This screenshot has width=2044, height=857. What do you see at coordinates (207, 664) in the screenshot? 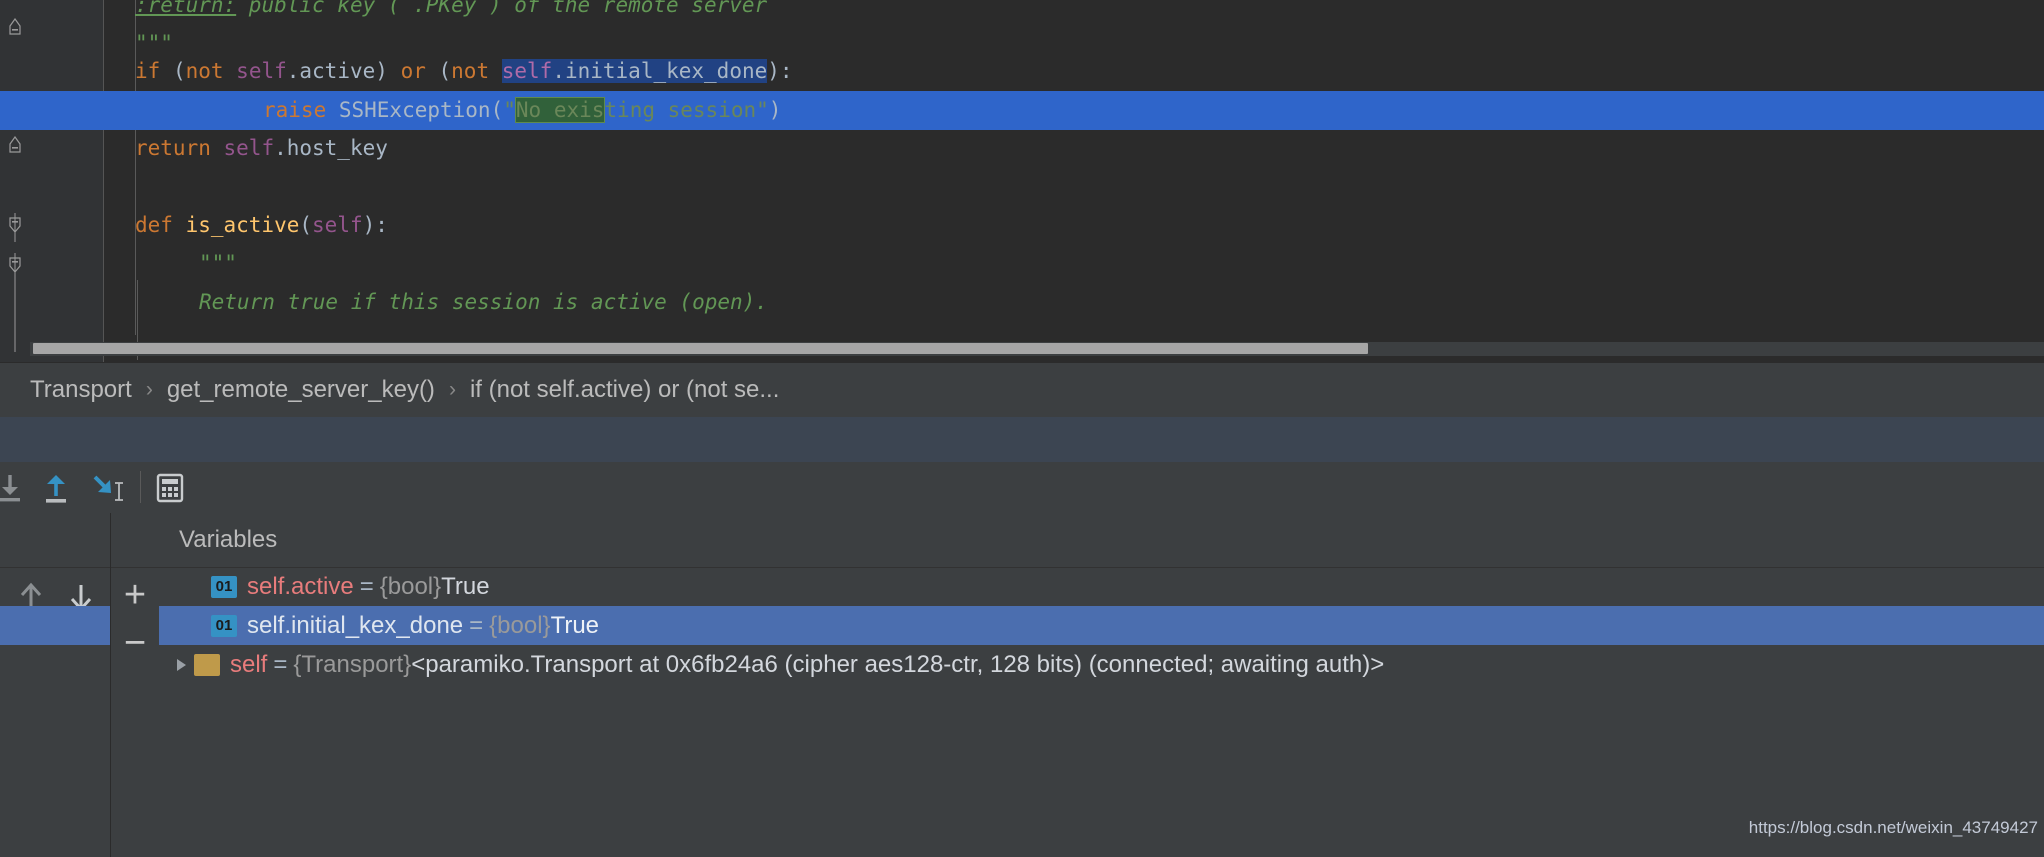
I see `object-value-icon` at bounding box center [207, 664].